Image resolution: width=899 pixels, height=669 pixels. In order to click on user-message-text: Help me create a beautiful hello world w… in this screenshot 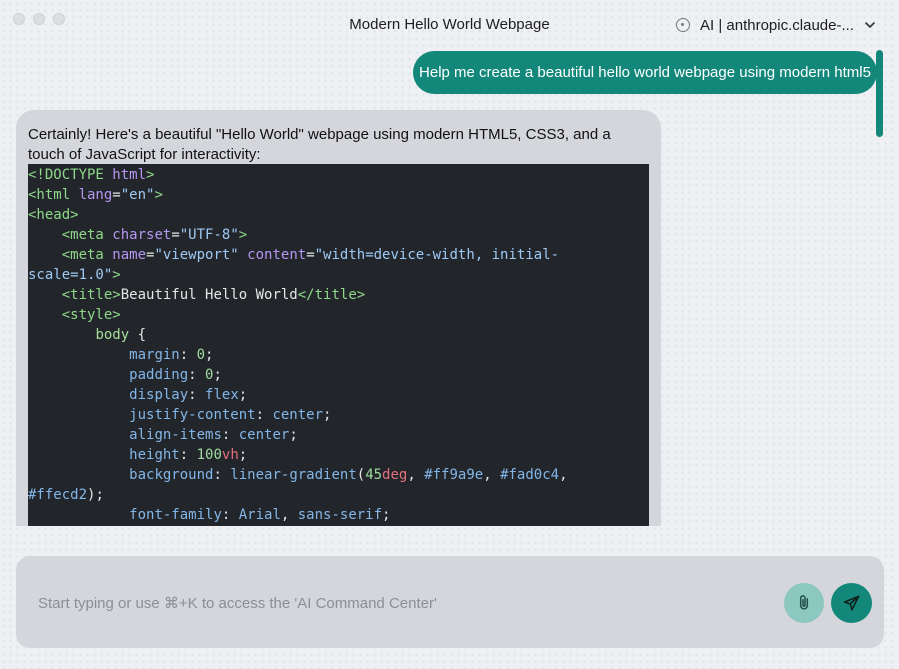, I will do `click(645, 72)`.